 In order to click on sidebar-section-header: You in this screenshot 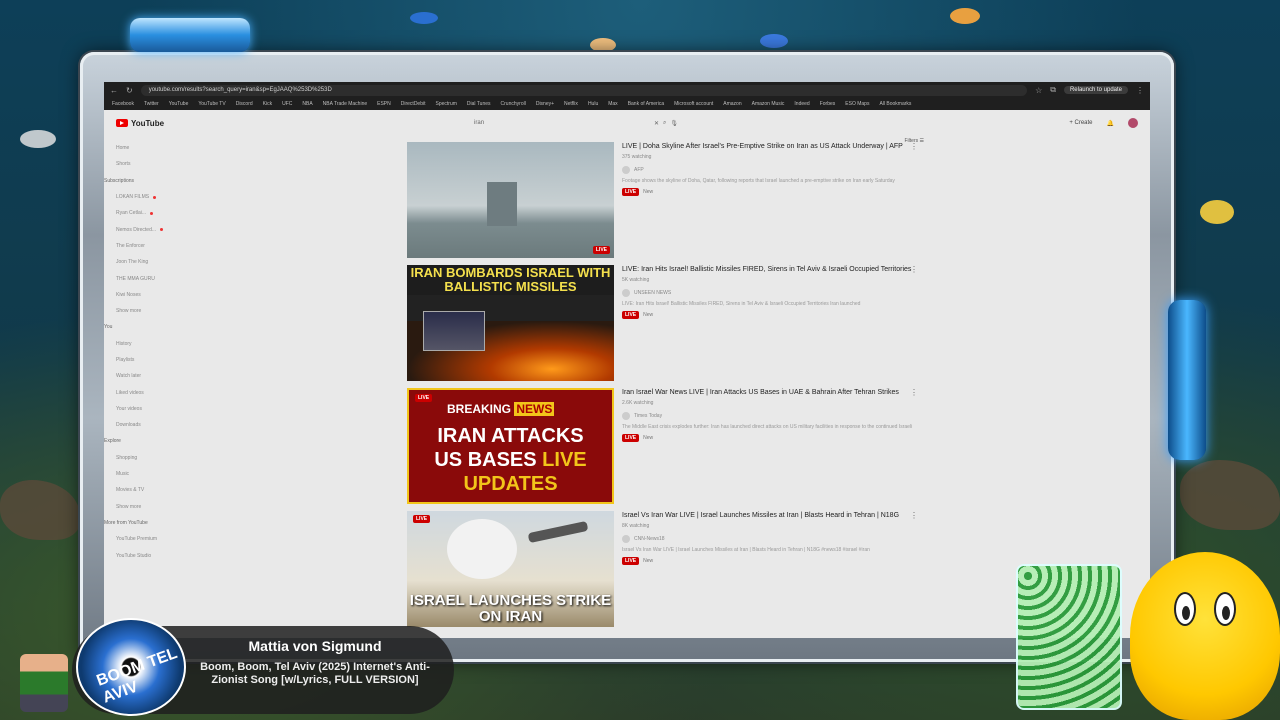, I will do `click(149, 327)`.